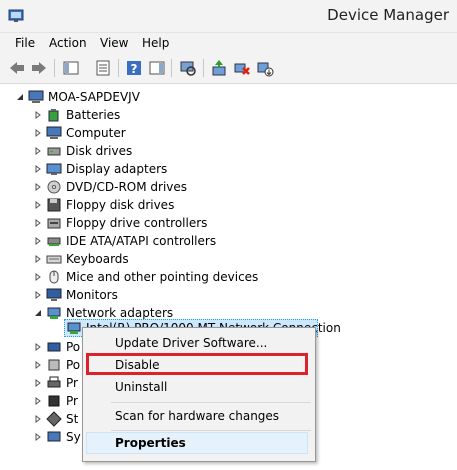 The height and width of the screenshot is (470, 457). I want to click on tree-item-monitors: Monitors, so click(76, 295).